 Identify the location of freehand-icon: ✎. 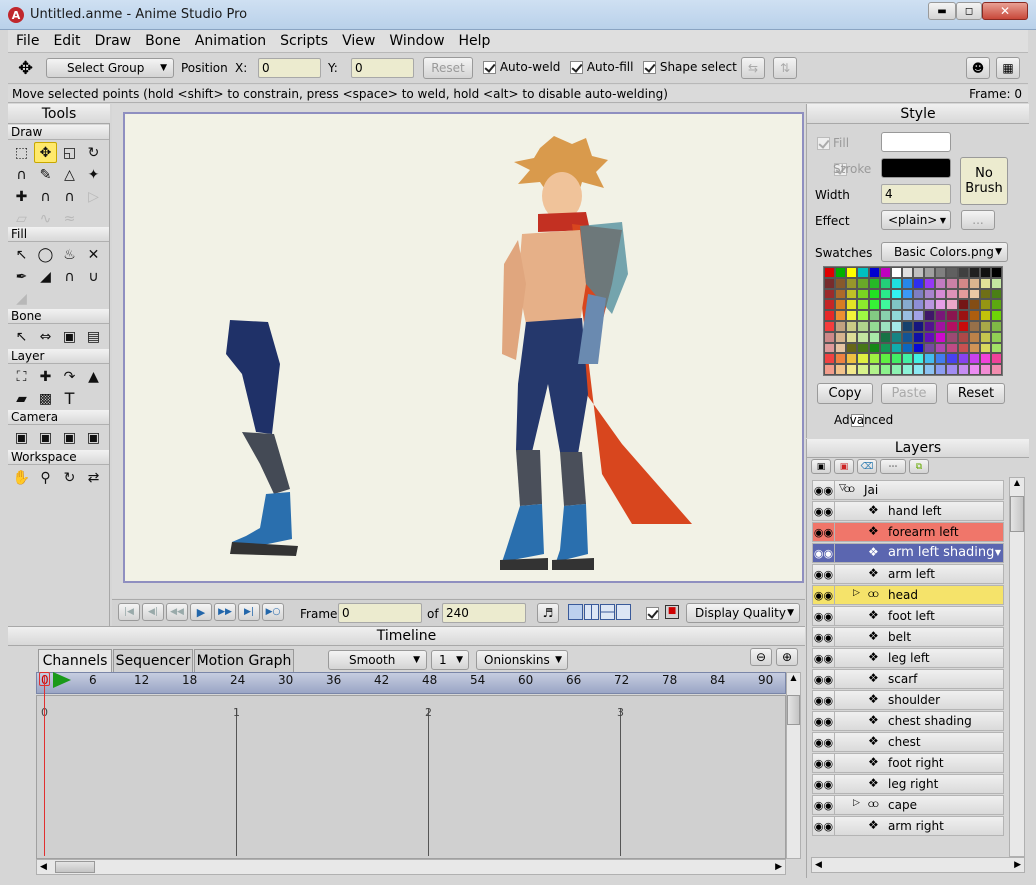
(45, 174).